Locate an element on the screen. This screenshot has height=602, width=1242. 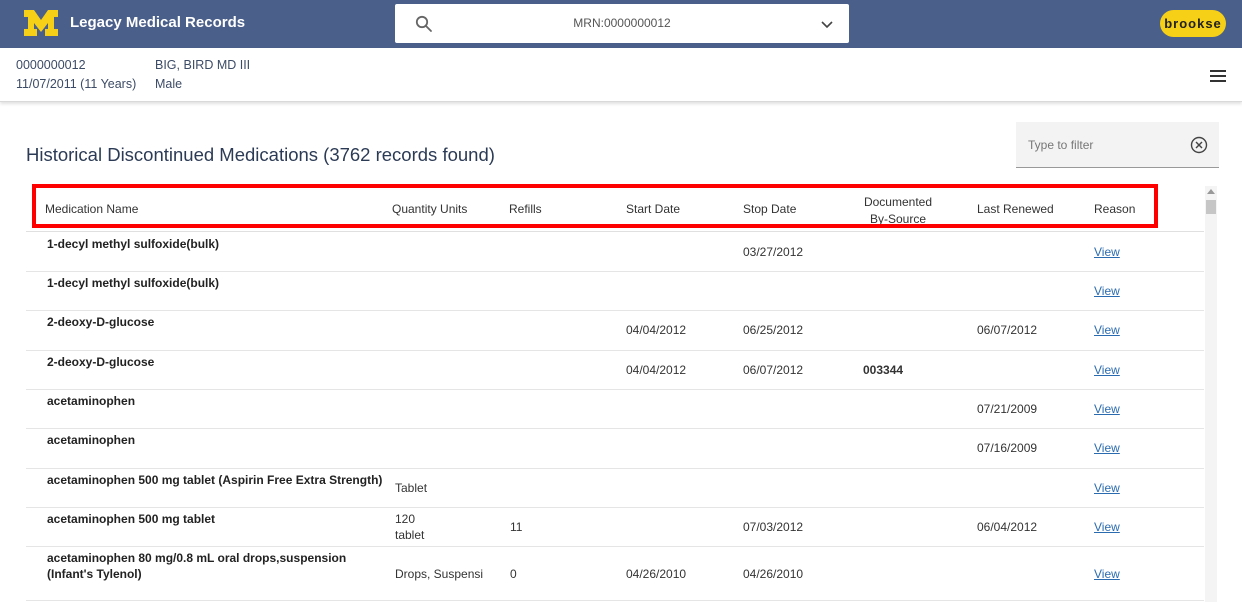
column-header-reason: Reason is located at coordinates (1114, 209).